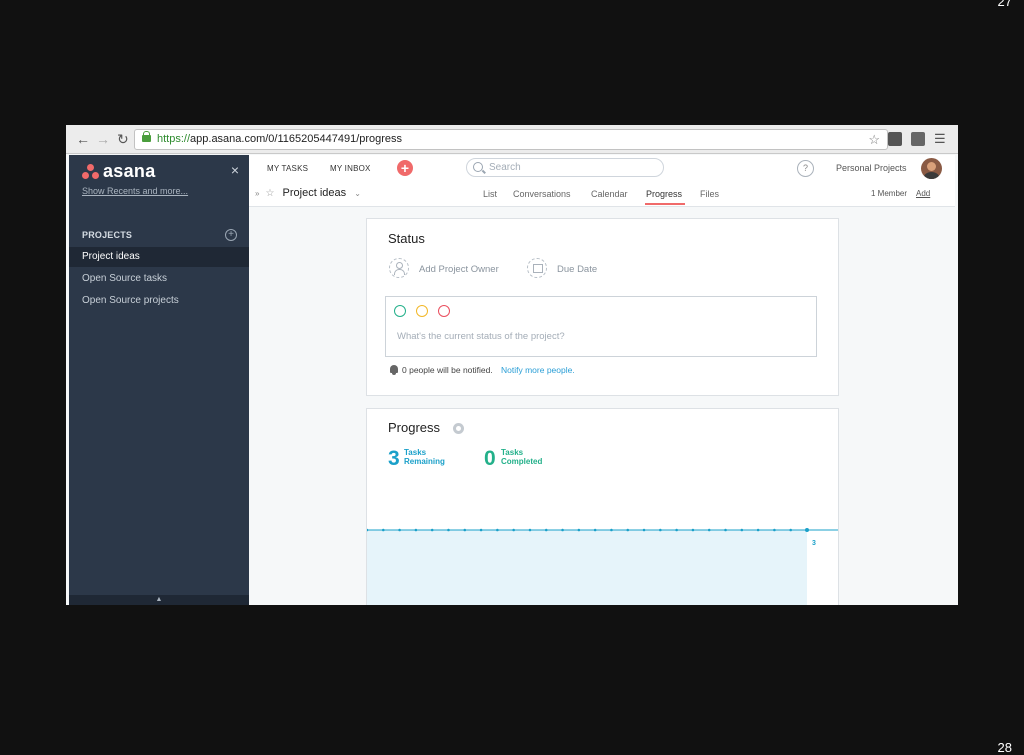 The width and height of the screenshot is (1024, 755). I want to click on add-project-icon: +, so click(231, 235).